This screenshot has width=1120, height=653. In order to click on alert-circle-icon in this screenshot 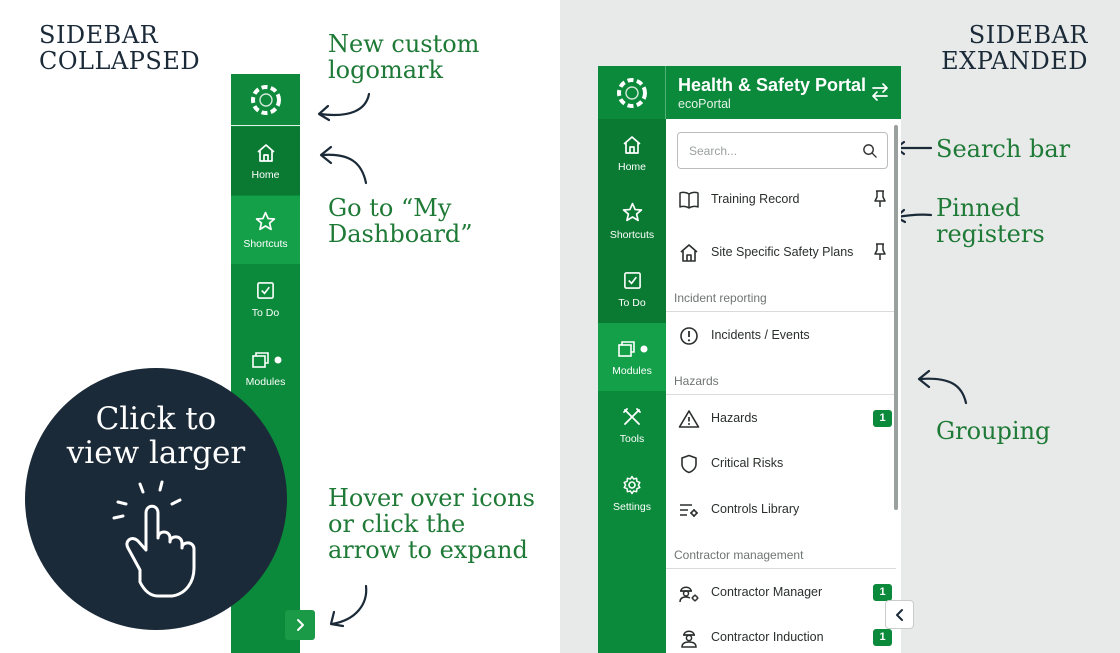, I will do `click(689, 336)`.